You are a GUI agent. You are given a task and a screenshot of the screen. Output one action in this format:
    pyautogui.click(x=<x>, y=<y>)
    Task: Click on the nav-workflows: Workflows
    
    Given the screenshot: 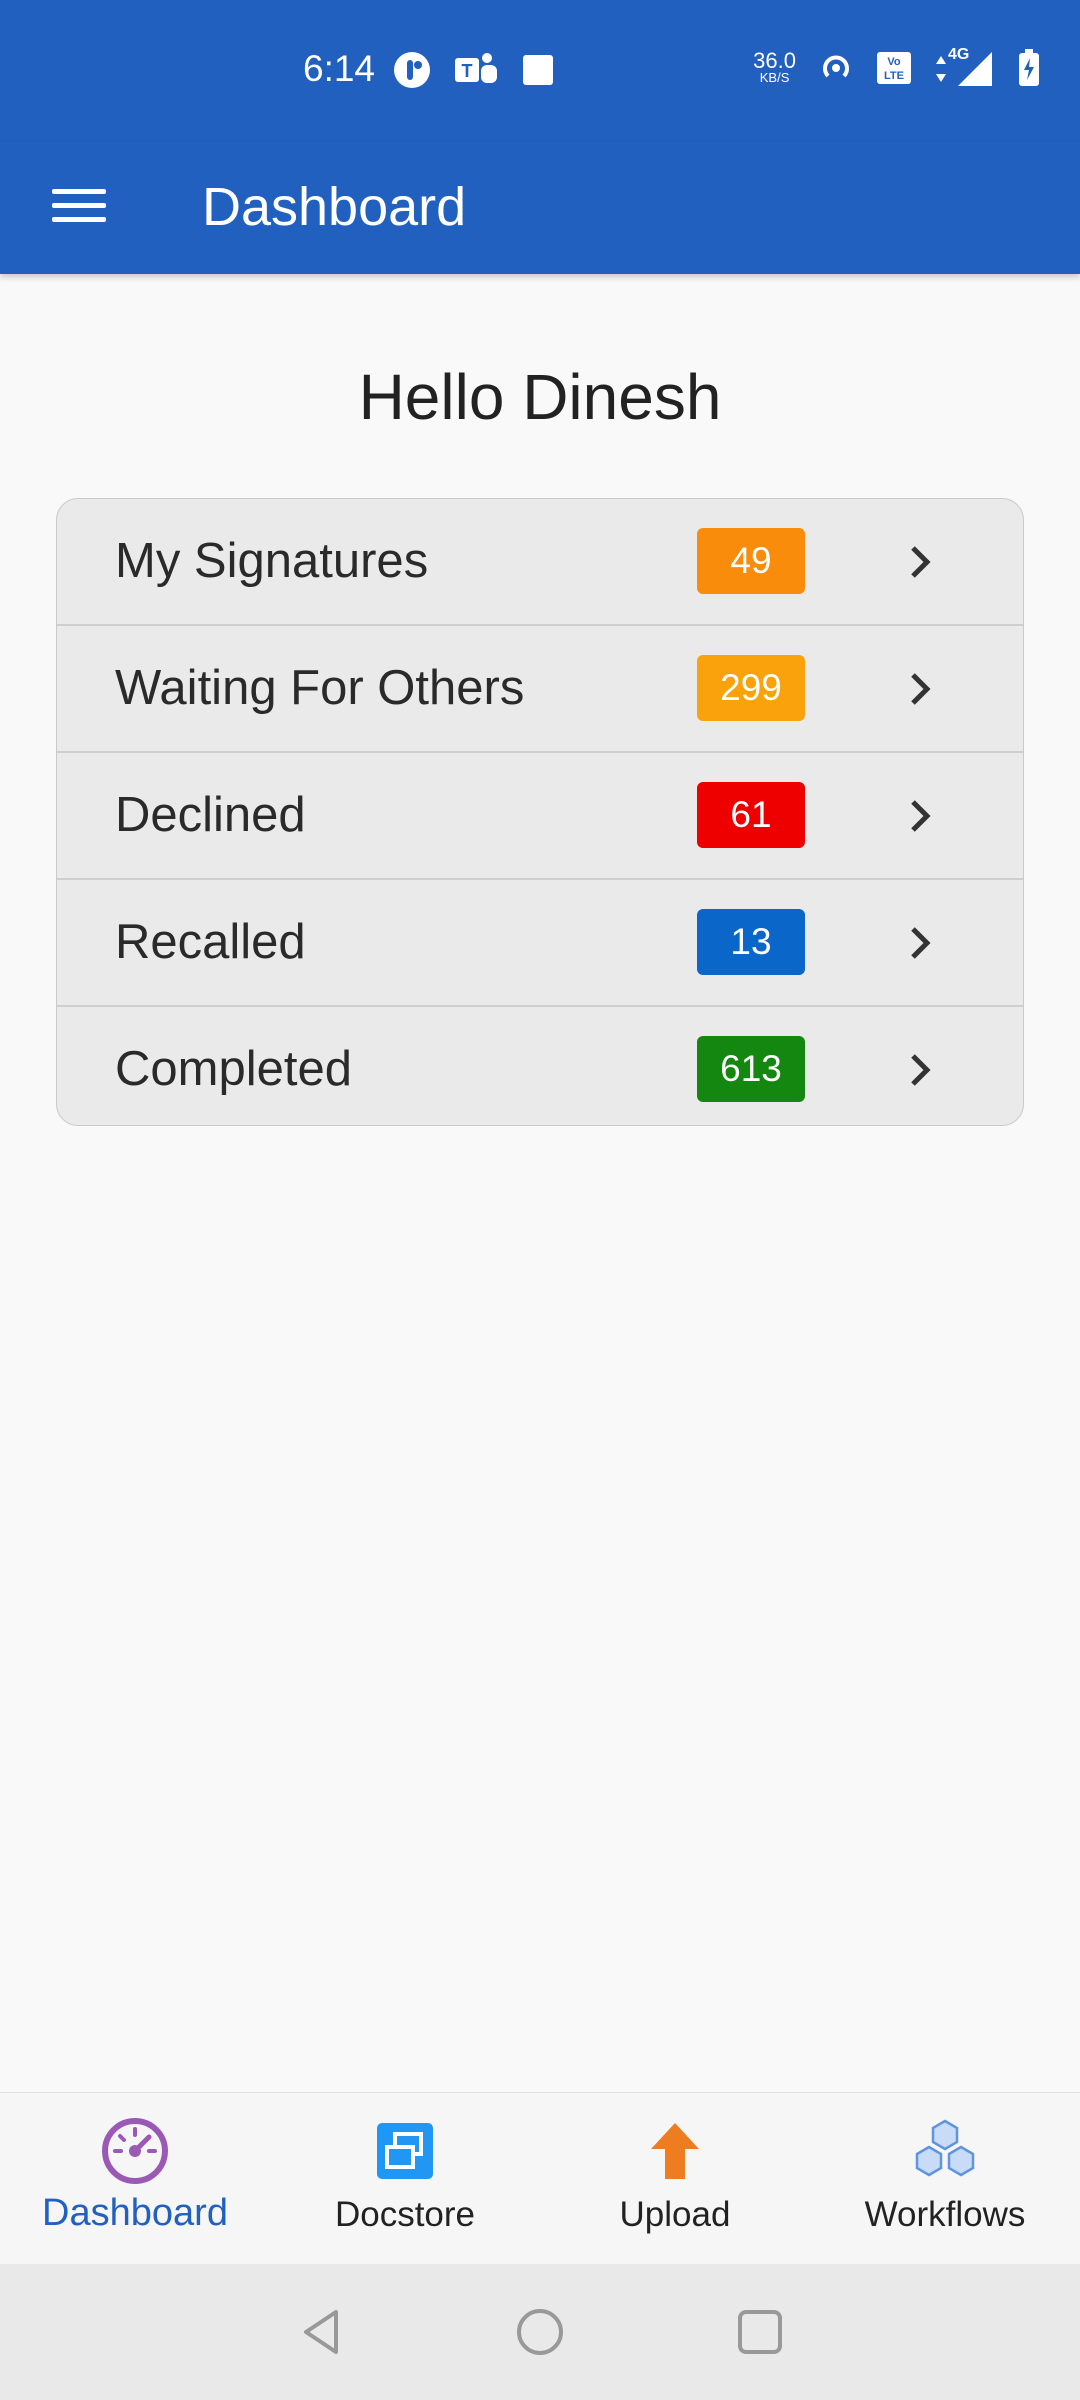 What is the action you would take?
    pyautogui.click(x=945, y=2179)
    